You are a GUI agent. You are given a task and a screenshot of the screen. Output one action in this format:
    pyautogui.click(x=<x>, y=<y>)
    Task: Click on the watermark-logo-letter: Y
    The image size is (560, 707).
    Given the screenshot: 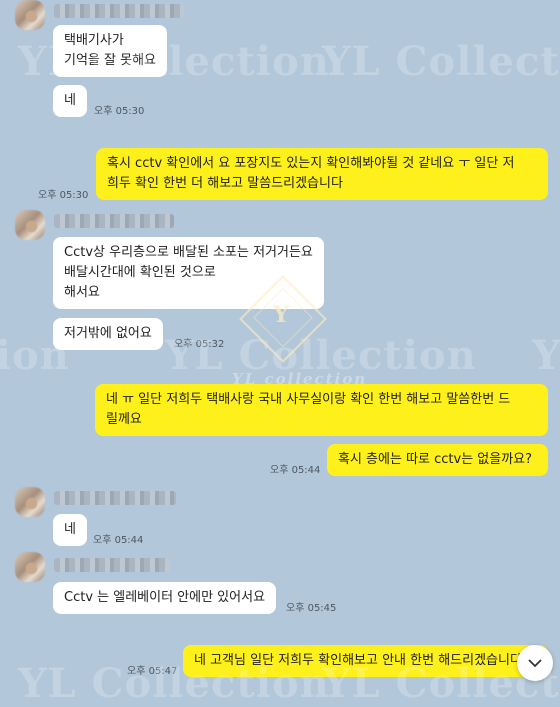 What is the action you would take?
    pyautogui.click(x=281, y=315)
    